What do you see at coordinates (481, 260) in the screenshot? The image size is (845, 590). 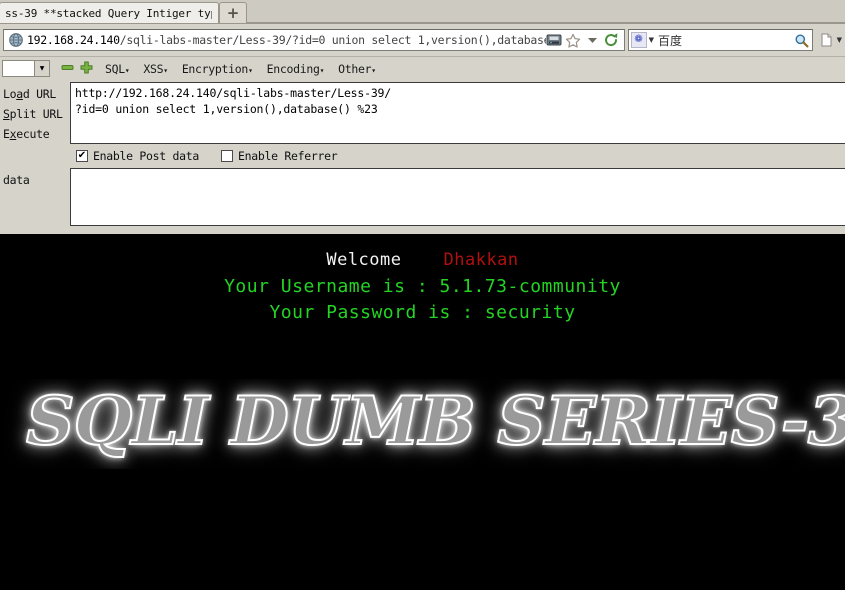 I see `dhakkan-text: Dhakkan` at bounding box center [481, 260].